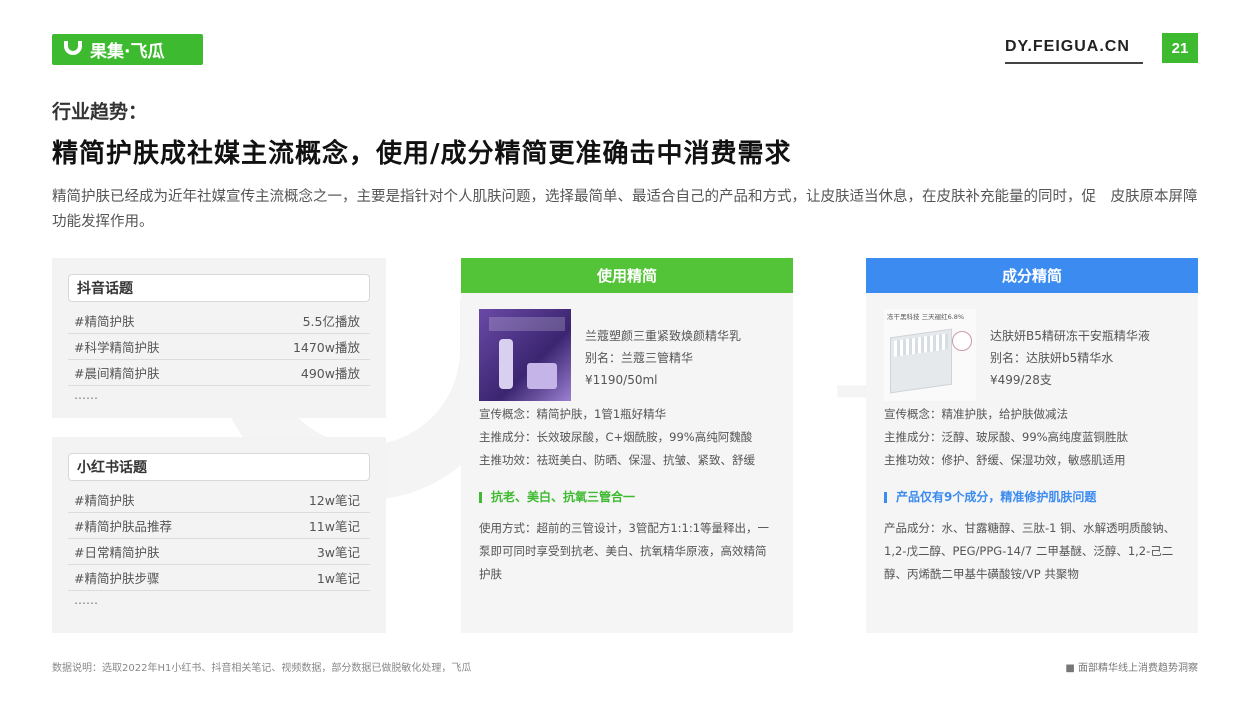  I want to click on key-ingredients: 主推成分：泛醇、玻尿酸、99%高纯度蓝铜胜肽, so click(1006, 437).